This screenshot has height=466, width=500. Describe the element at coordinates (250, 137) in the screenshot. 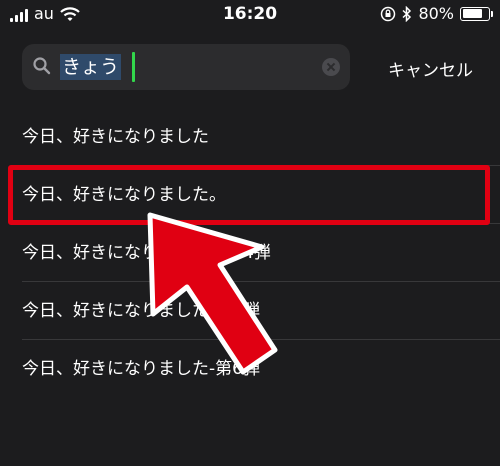

I see `search-result-item: 今日、好きになりました` at that location.